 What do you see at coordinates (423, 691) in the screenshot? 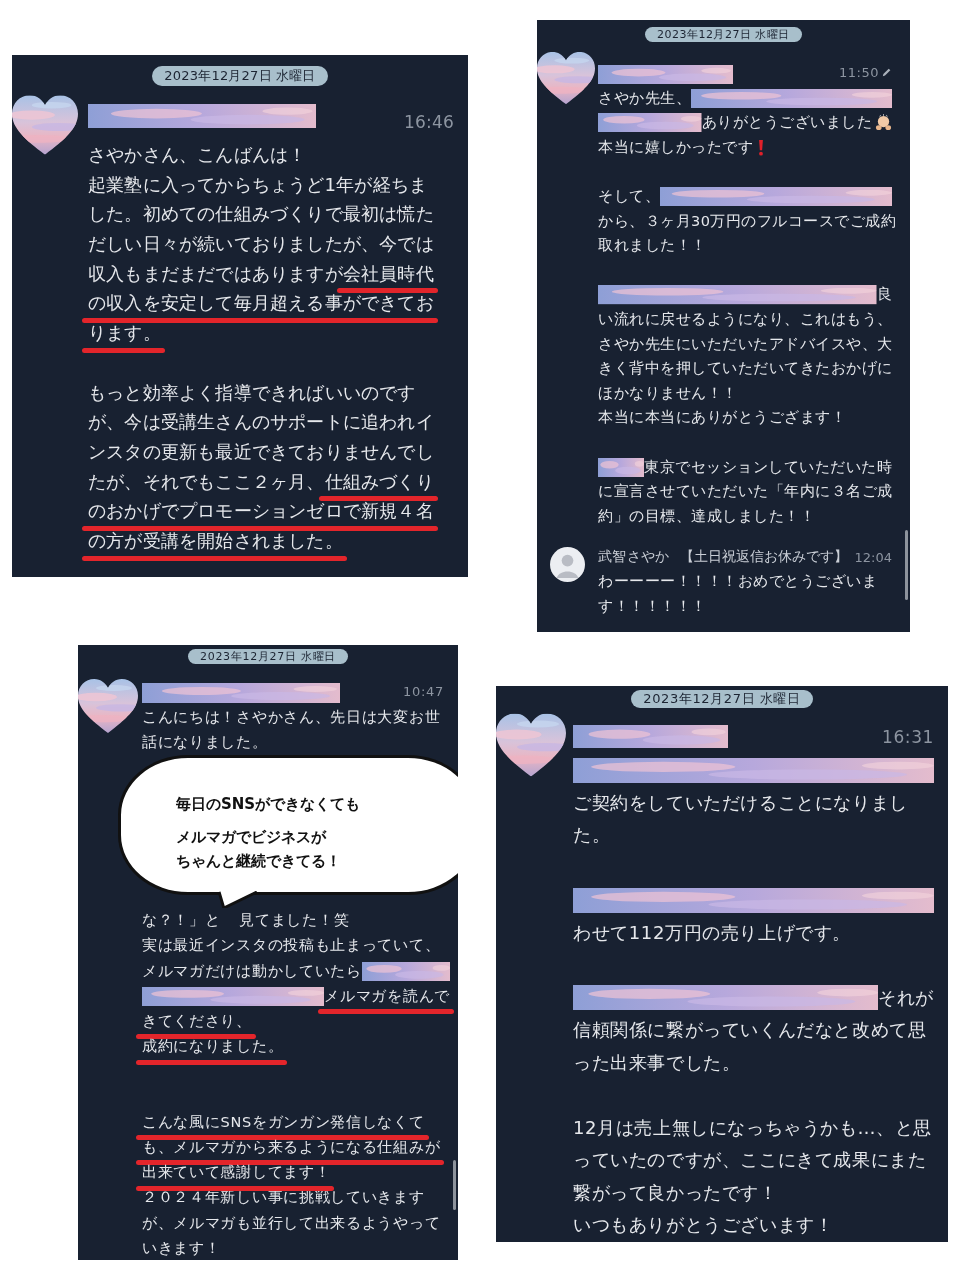
I see `message-time: 10:47` at bounding box center [423, 691].